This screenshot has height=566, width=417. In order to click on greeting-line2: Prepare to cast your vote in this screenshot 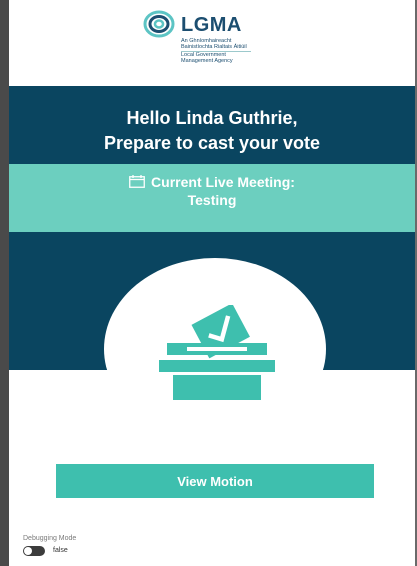, I will do `click(212, 143)`.